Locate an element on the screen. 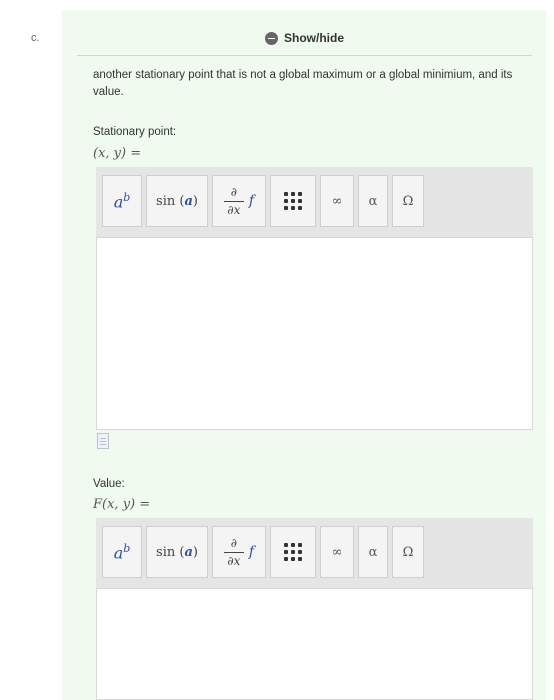 Image resolution: width=554 pixels, height=700 pixels. math-toolbar: ab sin (a) ∂ ∂x f ∞ α Ω is located at coordinates (314, 202).